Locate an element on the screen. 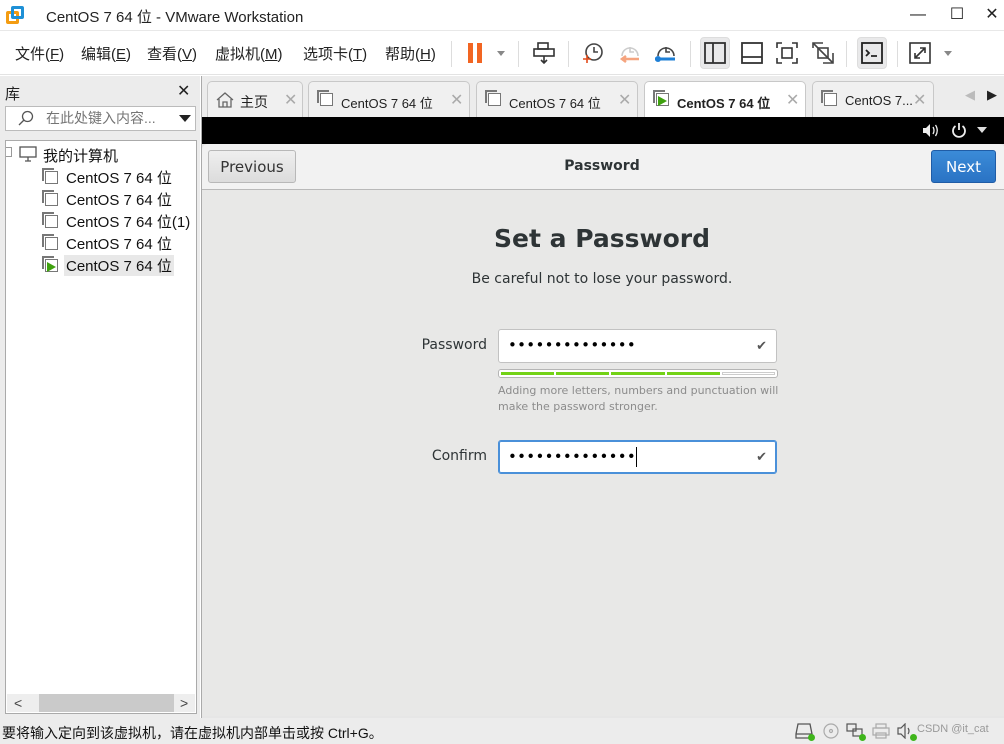  menu-accel: F is located at coordinates (55, 54).